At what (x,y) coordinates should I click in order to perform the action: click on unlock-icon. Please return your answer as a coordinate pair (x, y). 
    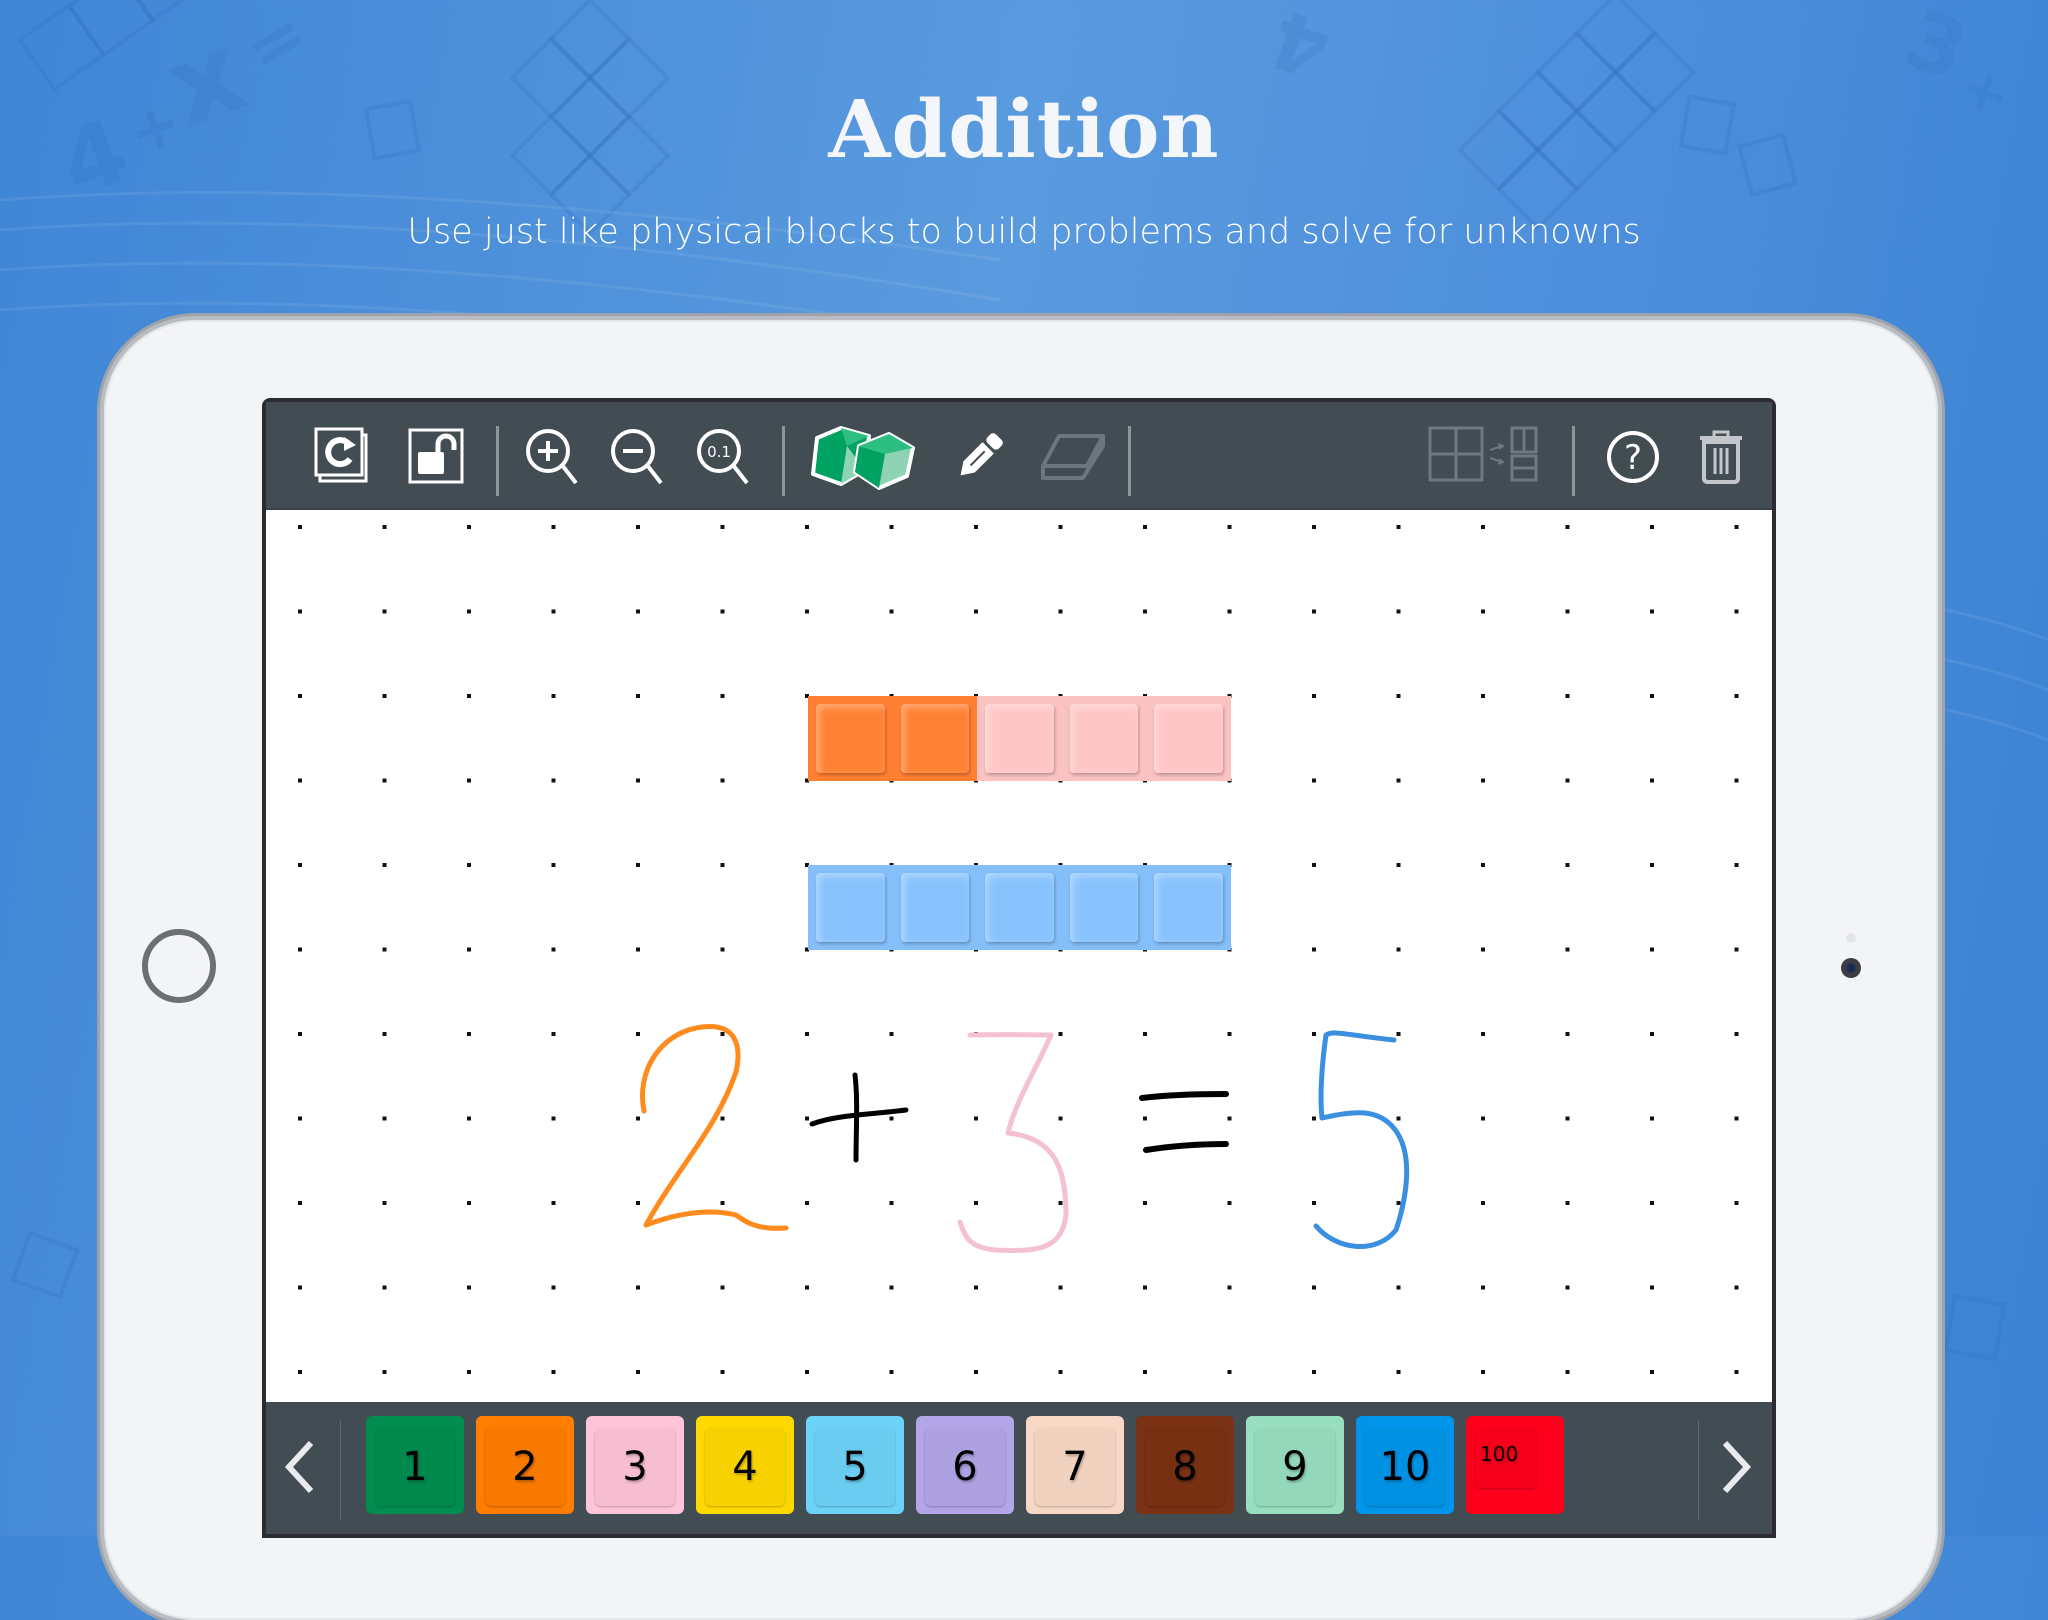
    Looking at the image, I should click on (436, 456).